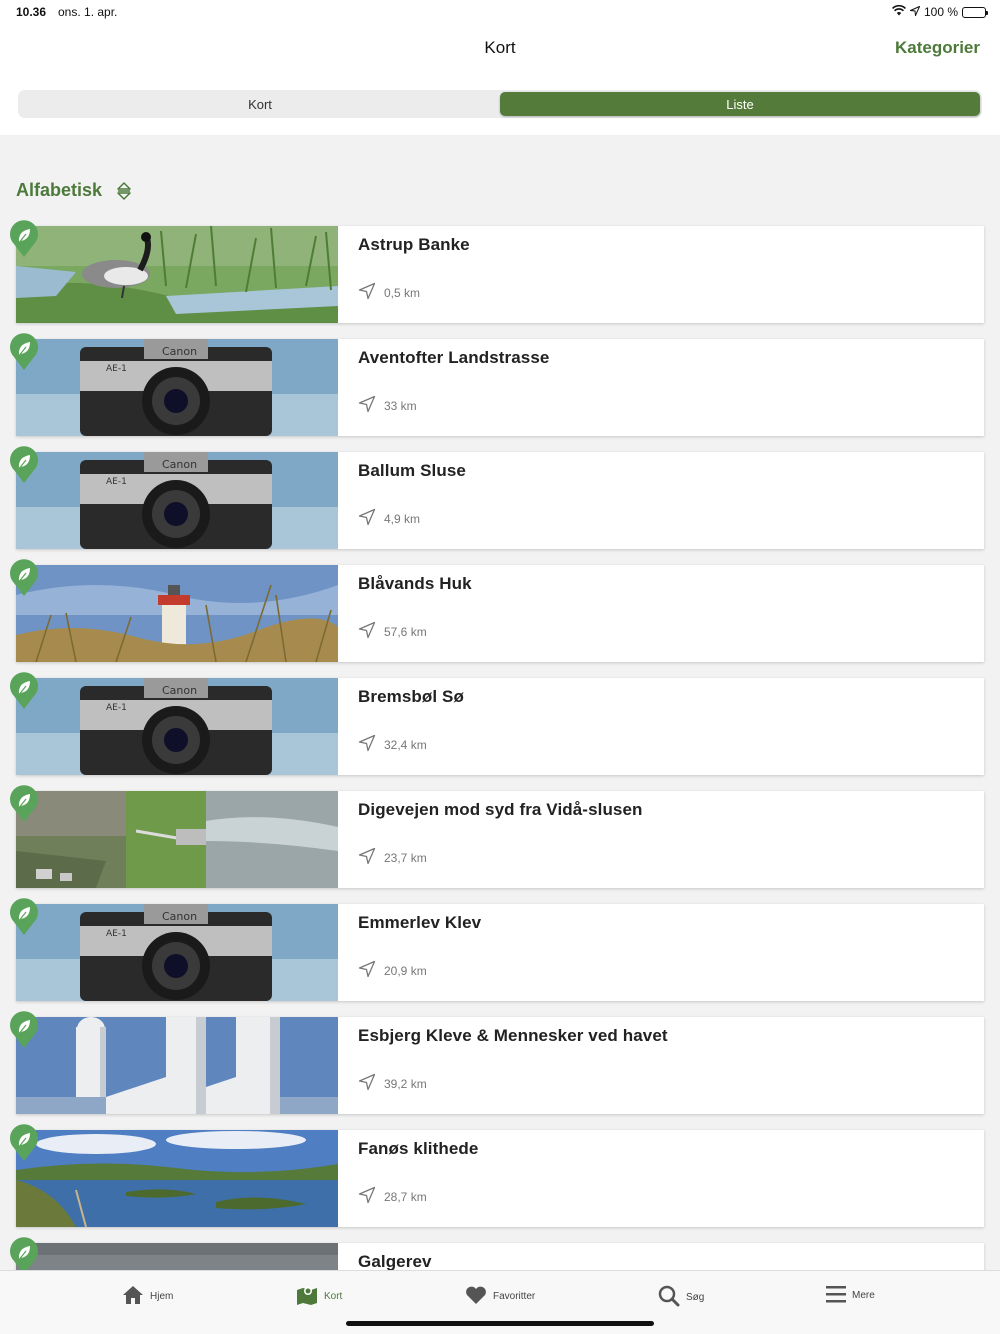 The height and width of the screenshot is (1334, 1000). I want to click on battery-percent: 100 %, so click(940, 12).